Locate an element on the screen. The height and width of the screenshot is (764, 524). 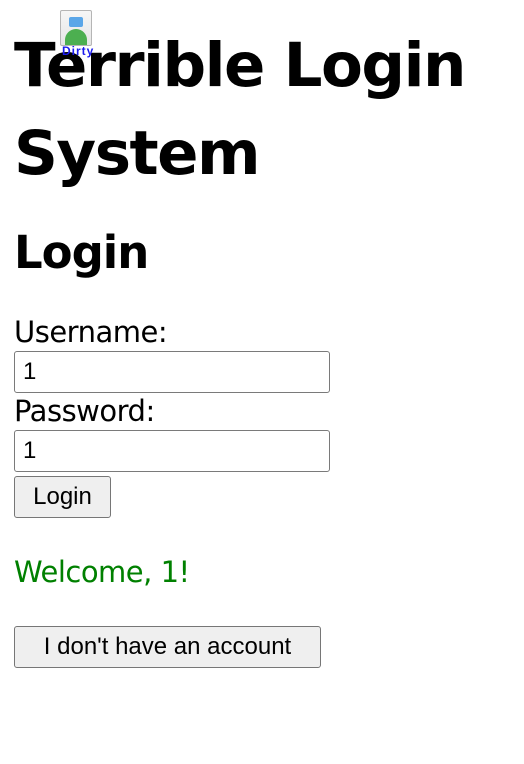
login-button: Login is located at coordinates (62, 497).